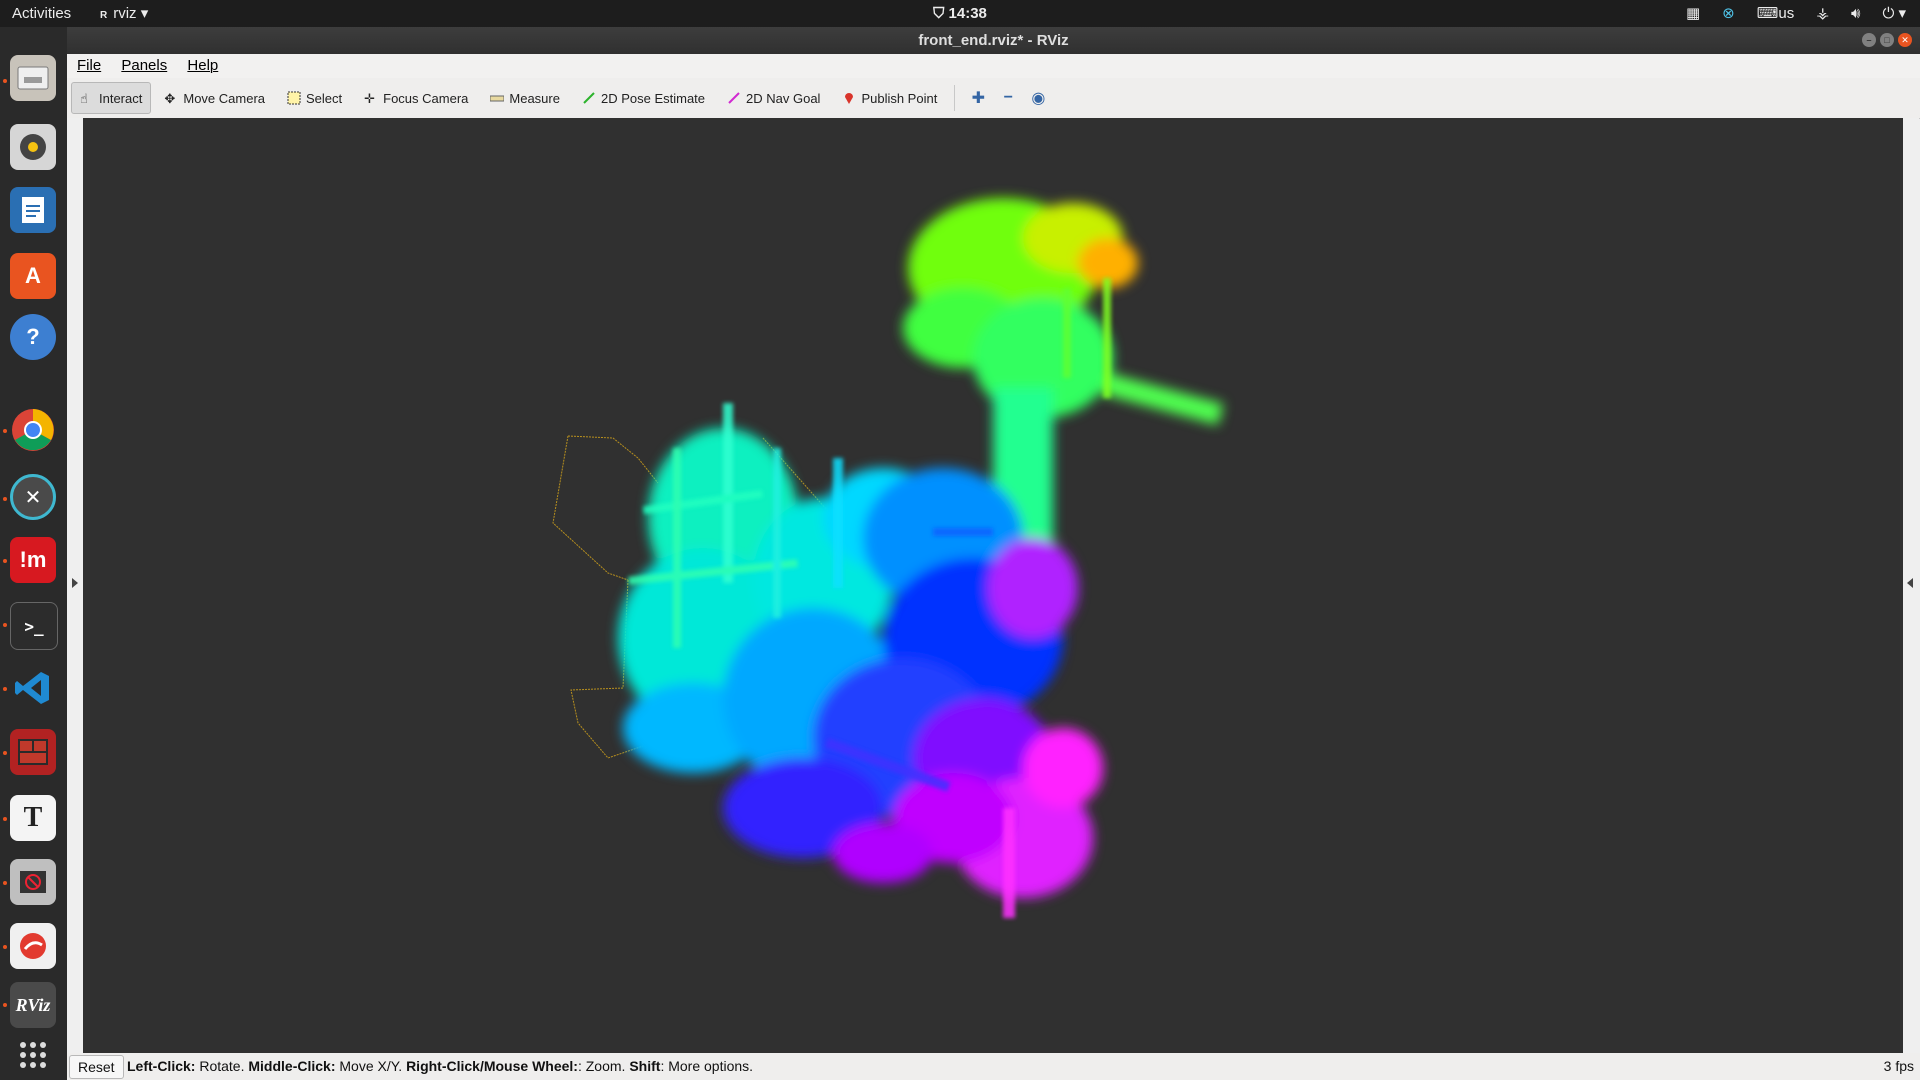 The image size is (1920, 1080). What do you see at coordinates (1796, 13) in the screenshot?
I see `system-tray: ▦ ⊗ ⌨us ⚶ 🔊︎ ⏻ ▾` at bounding box center [1796, 13].